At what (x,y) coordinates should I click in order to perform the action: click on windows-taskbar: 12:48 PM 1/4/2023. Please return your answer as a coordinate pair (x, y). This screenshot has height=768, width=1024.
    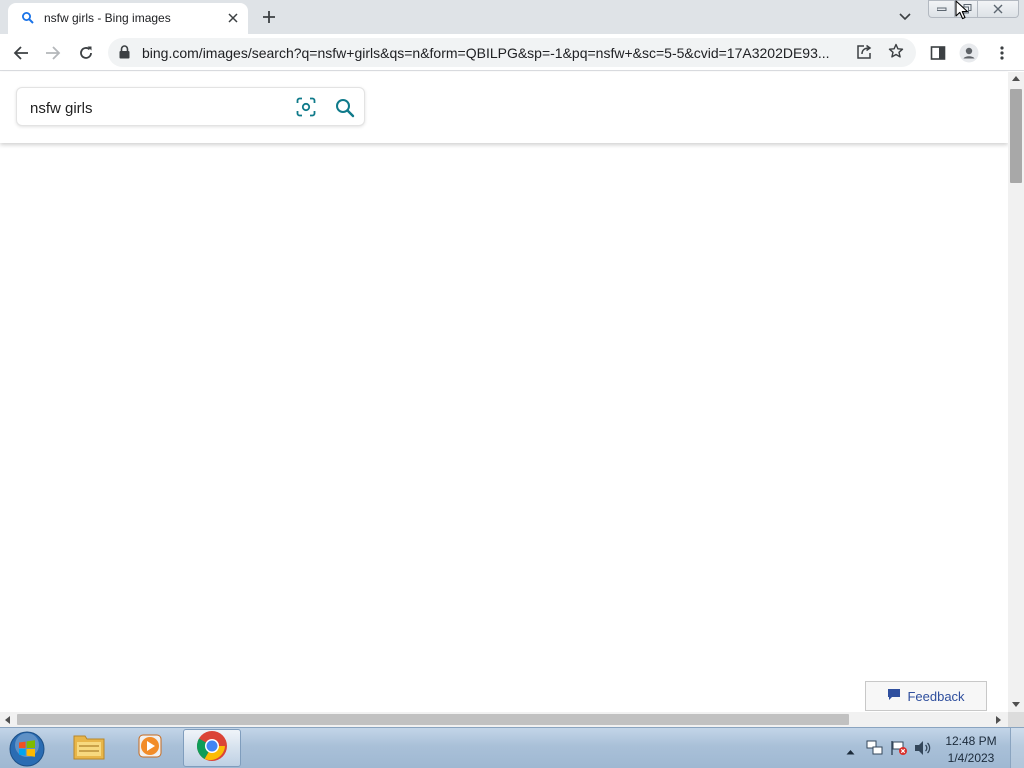
    Looking at the image, I should click on (512, 747).